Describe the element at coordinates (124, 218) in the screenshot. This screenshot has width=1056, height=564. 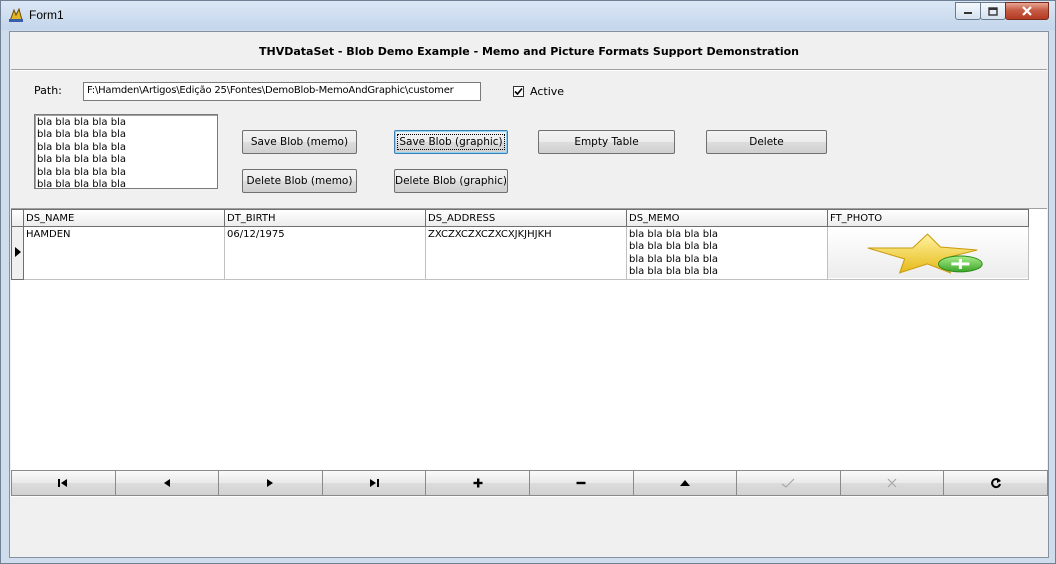
I see `column-header: DS_NAME` at that location.